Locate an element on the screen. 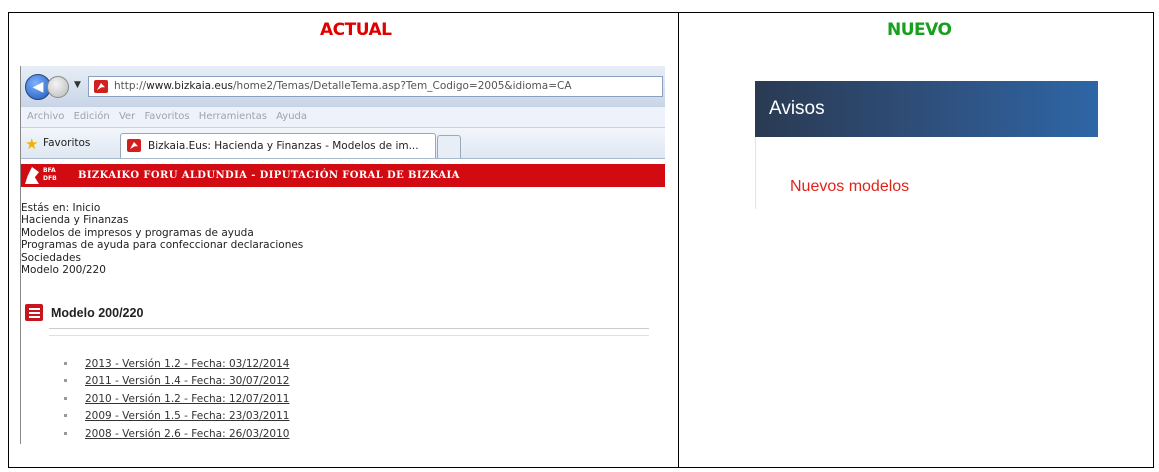  menu-ver: Ver is located at coordinates (127, 116).